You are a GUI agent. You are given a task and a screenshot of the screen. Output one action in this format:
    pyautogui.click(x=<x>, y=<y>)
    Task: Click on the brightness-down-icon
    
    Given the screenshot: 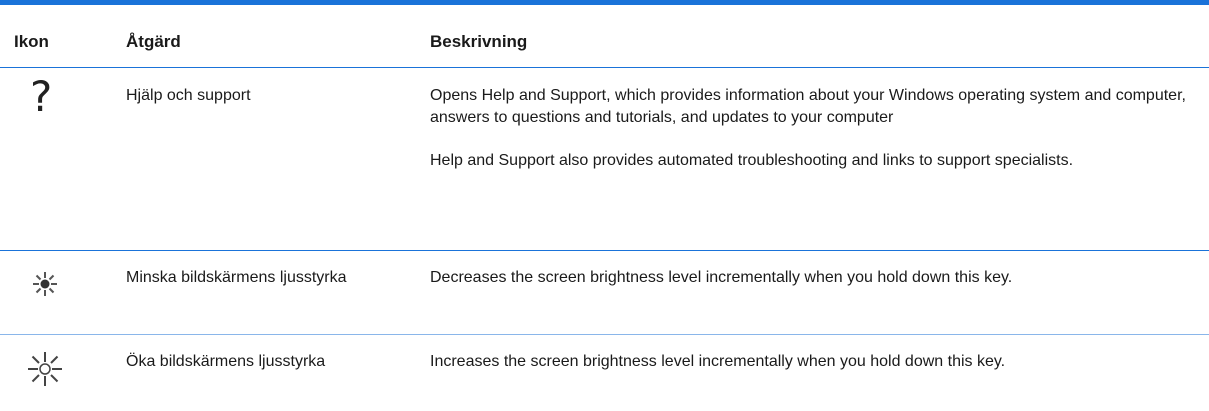 What is the action you would take?
    pyautogui.click(x=45, y=284)
    